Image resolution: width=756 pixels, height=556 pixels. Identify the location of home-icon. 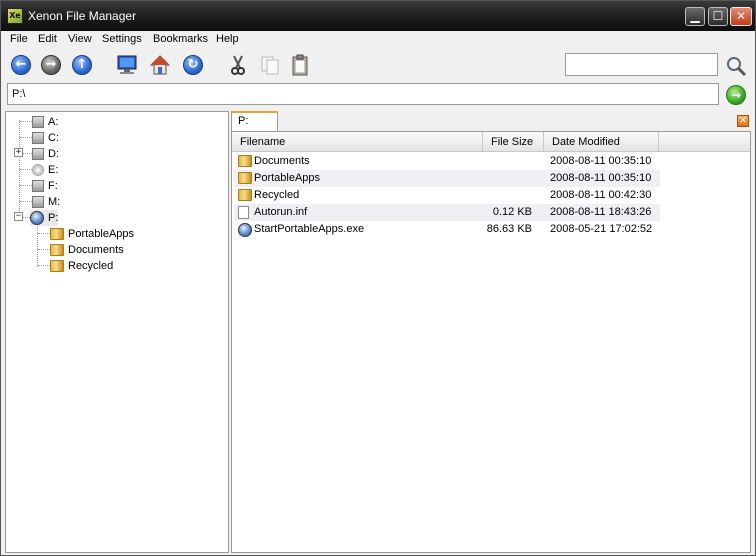
(160, 65).